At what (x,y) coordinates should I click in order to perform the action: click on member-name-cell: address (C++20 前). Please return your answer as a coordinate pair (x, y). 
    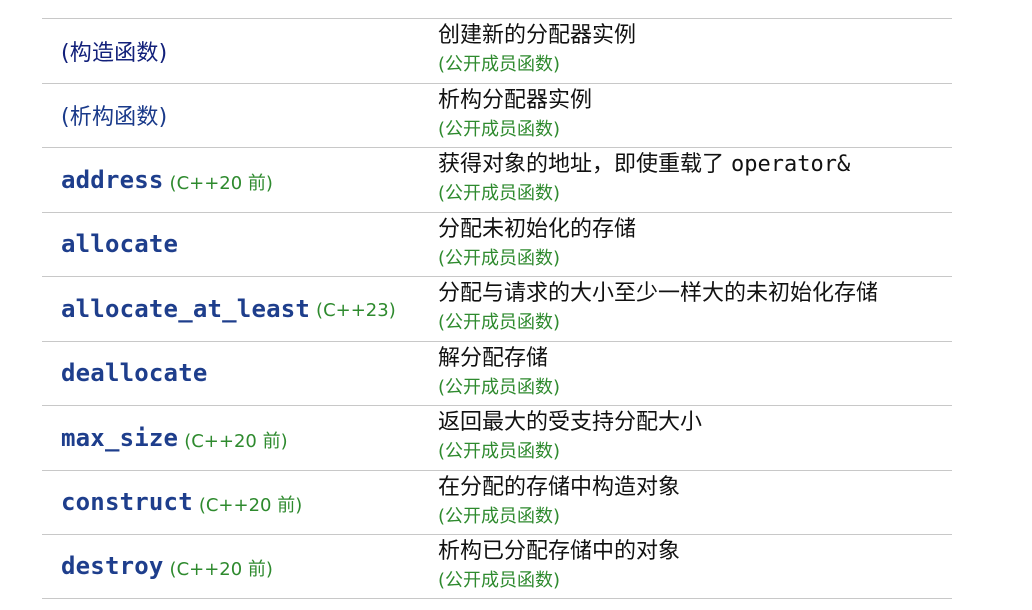
    Looking at the image, I should click on (167, 180).